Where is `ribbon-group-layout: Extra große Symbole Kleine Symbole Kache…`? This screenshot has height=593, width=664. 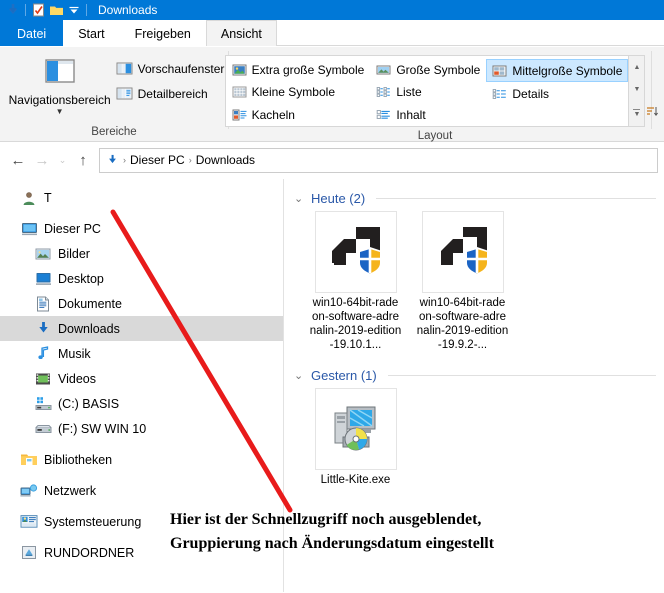 ribbon-group-layout: Extra große Symbole Kleine Symbole Kache… is located at coordinates (435, 94).